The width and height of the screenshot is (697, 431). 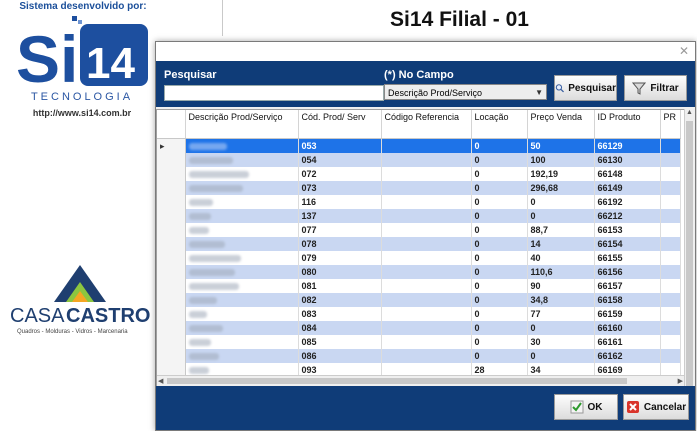 I want to click on table-row: 137 0 0 66212, so click(x=419, y=216).